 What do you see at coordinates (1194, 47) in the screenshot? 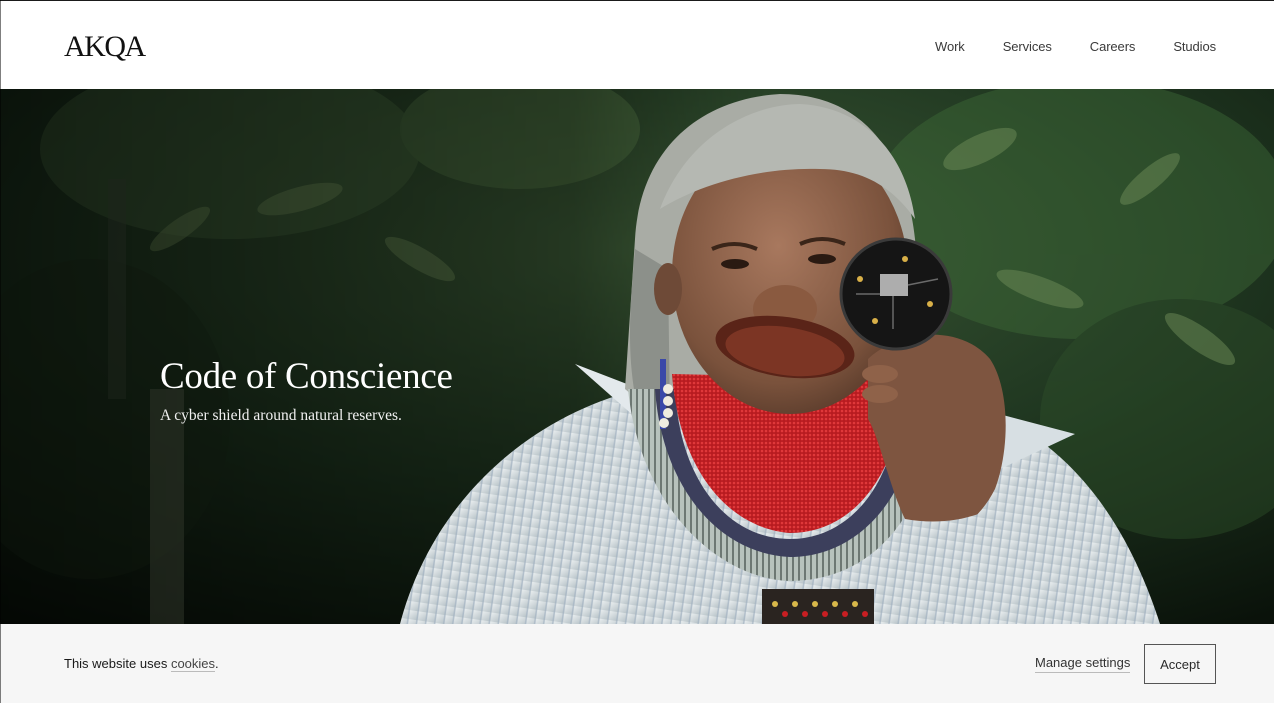
I see `nav-studios: Studios` at bounding box center [1194, 47].